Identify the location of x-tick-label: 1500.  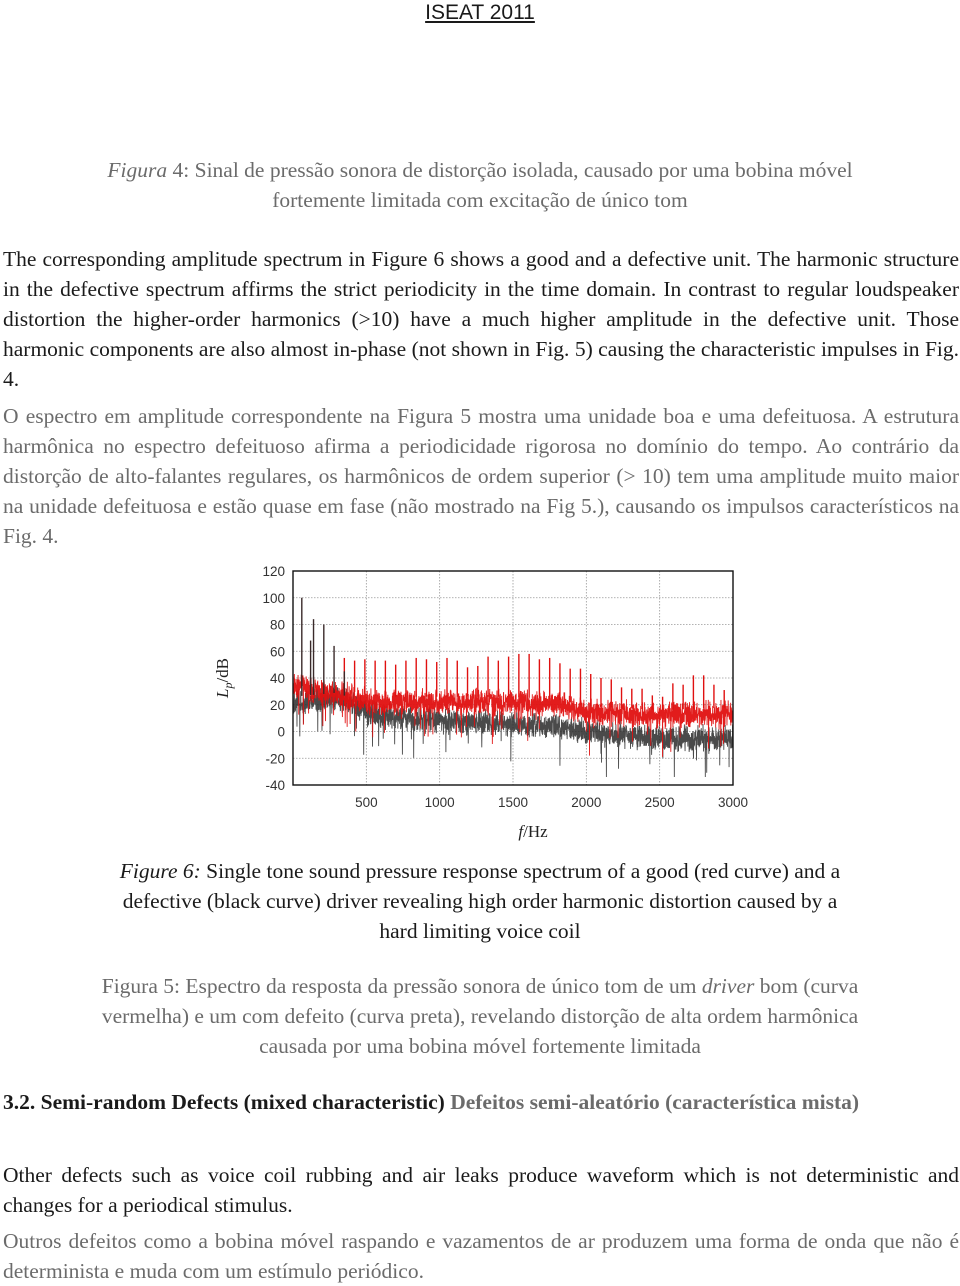
(513, 802).